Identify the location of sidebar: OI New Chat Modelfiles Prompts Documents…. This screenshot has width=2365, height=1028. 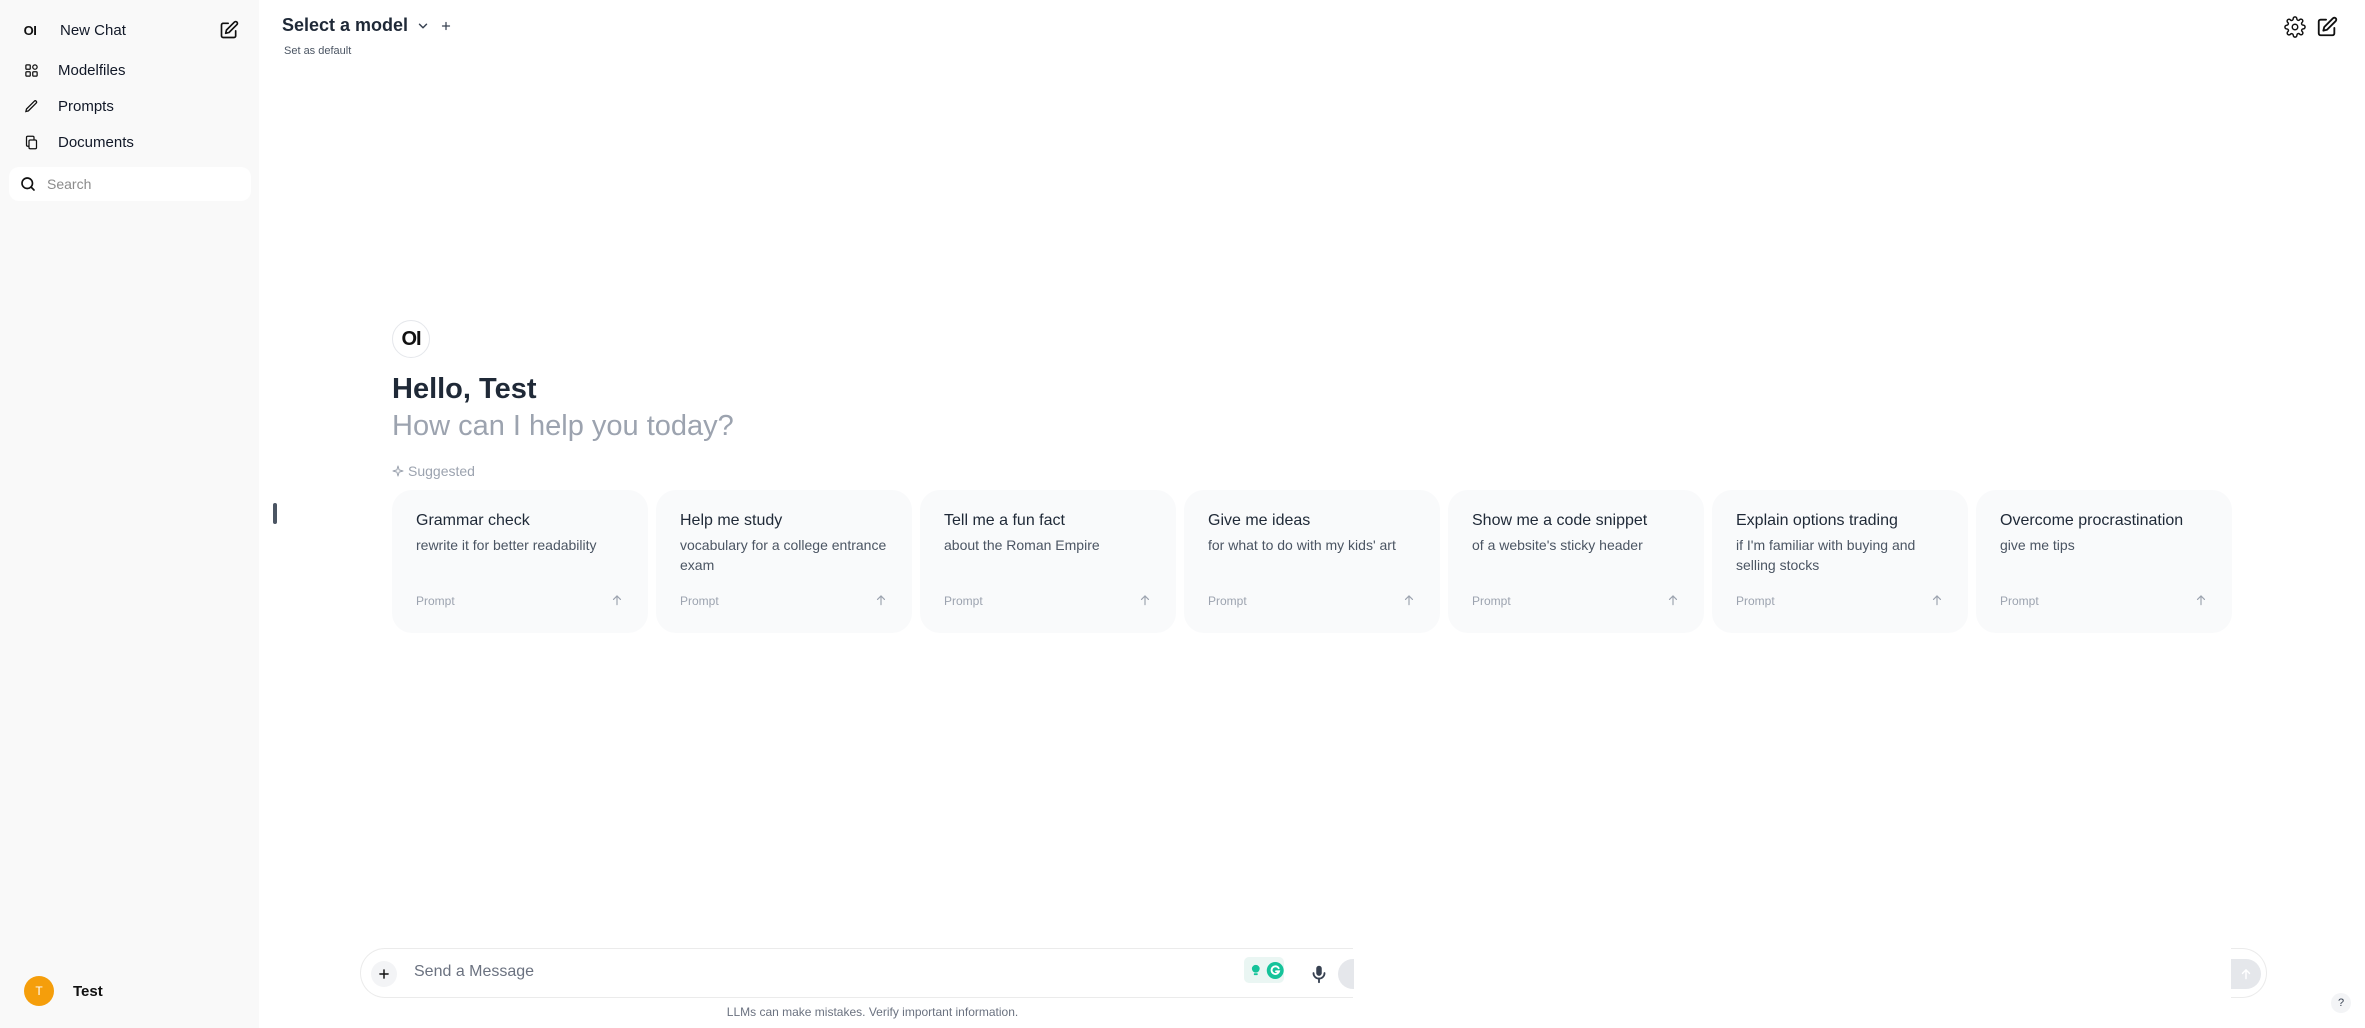
(129, 514).